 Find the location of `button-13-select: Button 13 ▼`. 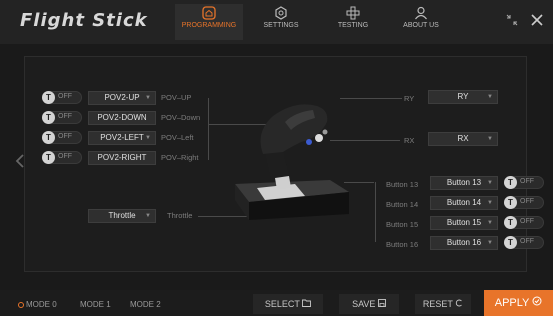

button-13-select: Button 13 ▼ is located at coordinates (464, 183).